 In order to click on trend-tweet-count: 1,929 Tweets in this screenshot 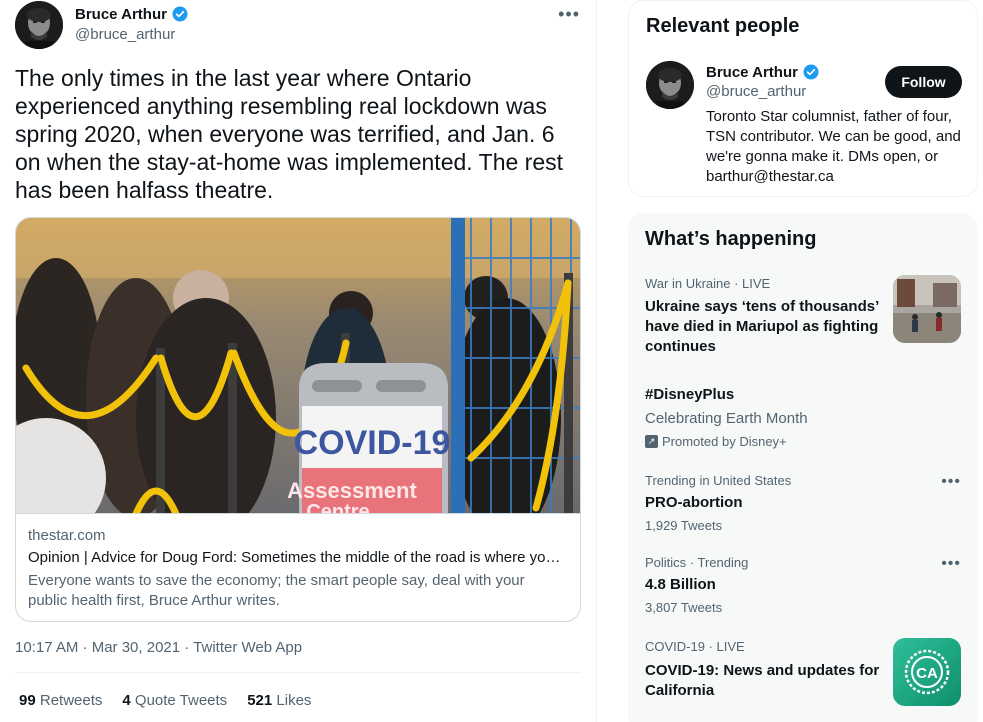, I will do `click(684, 525)`.